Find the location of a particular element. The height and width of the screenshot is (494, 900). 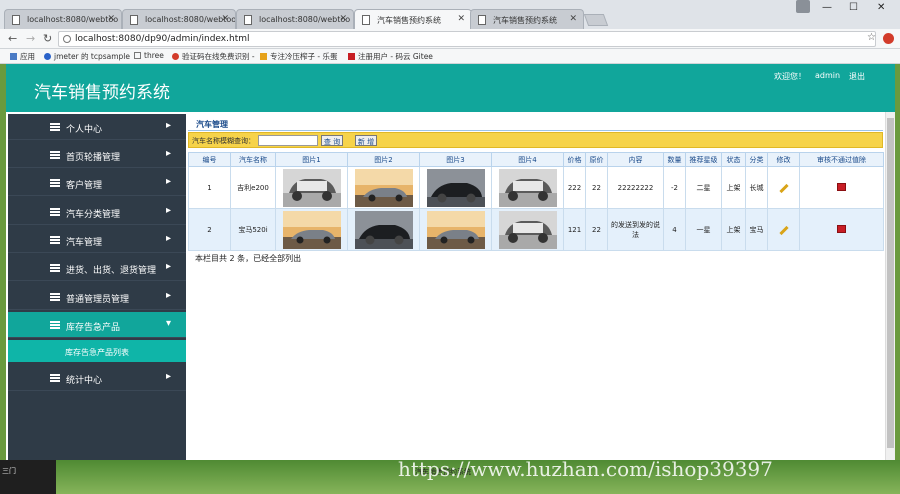

browser-tab-1: localhost:8080/webtoo ✕ is located at coordinates (63, 19).